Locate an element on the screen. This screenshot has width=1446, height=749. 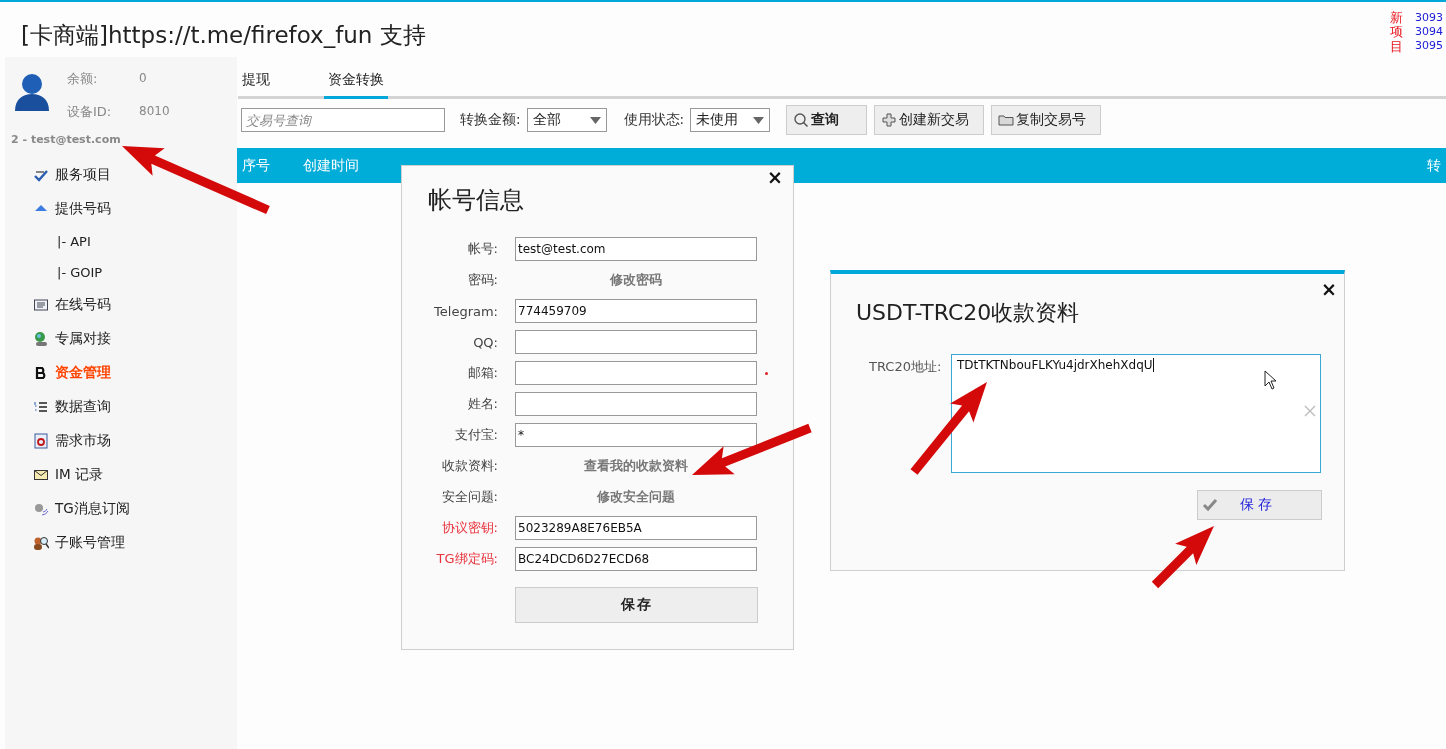
page-title: [卡商端]https://t.me/firefox_fun 支持 is located at coordinates (223, 35).